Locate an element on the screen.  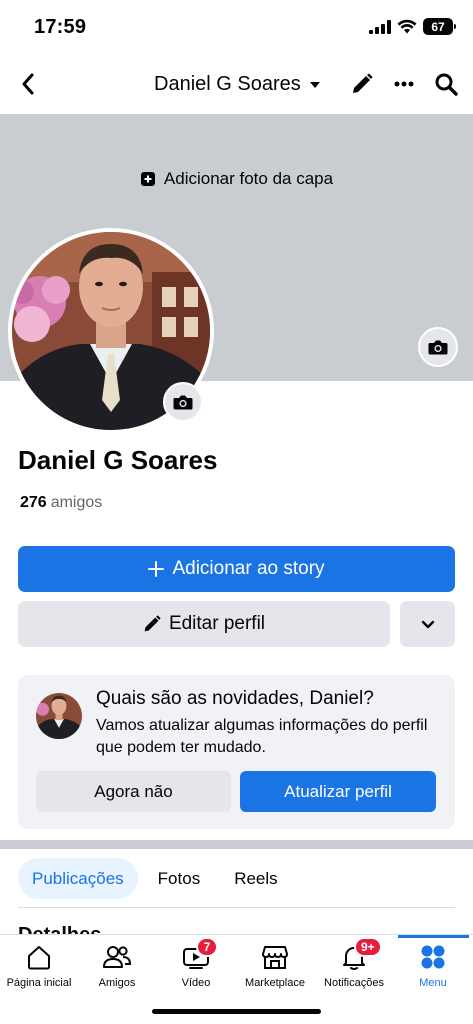
card-avatar is located at coordinates (59, 716).